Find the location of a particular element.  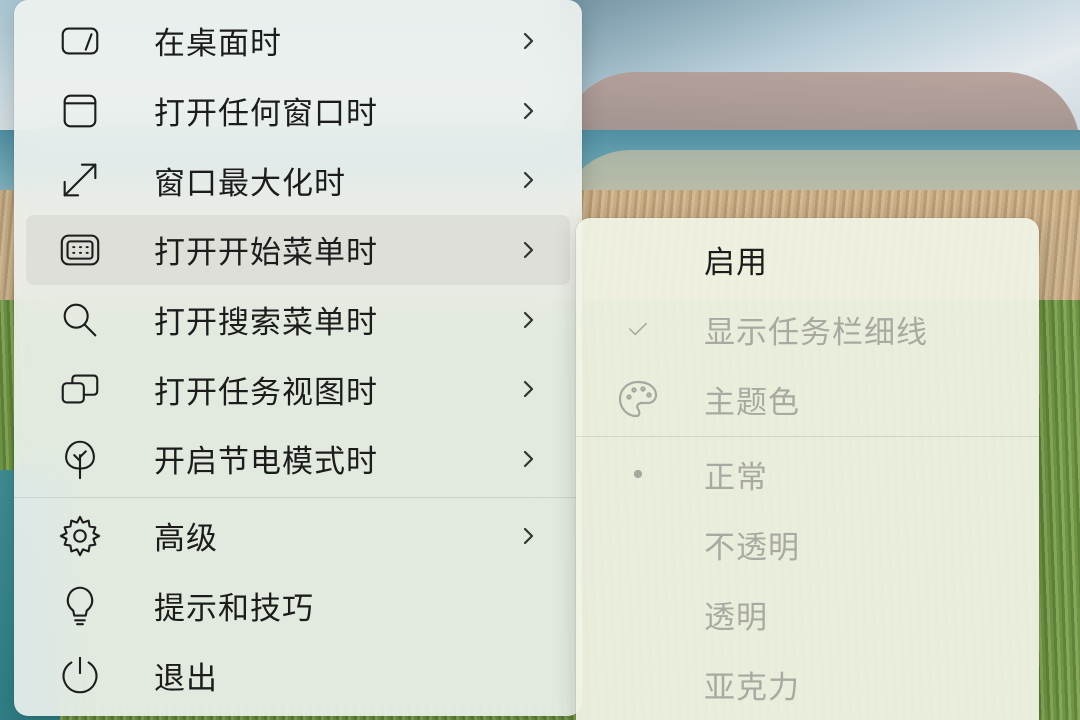

power-icon is located at coordinates (80, 675).